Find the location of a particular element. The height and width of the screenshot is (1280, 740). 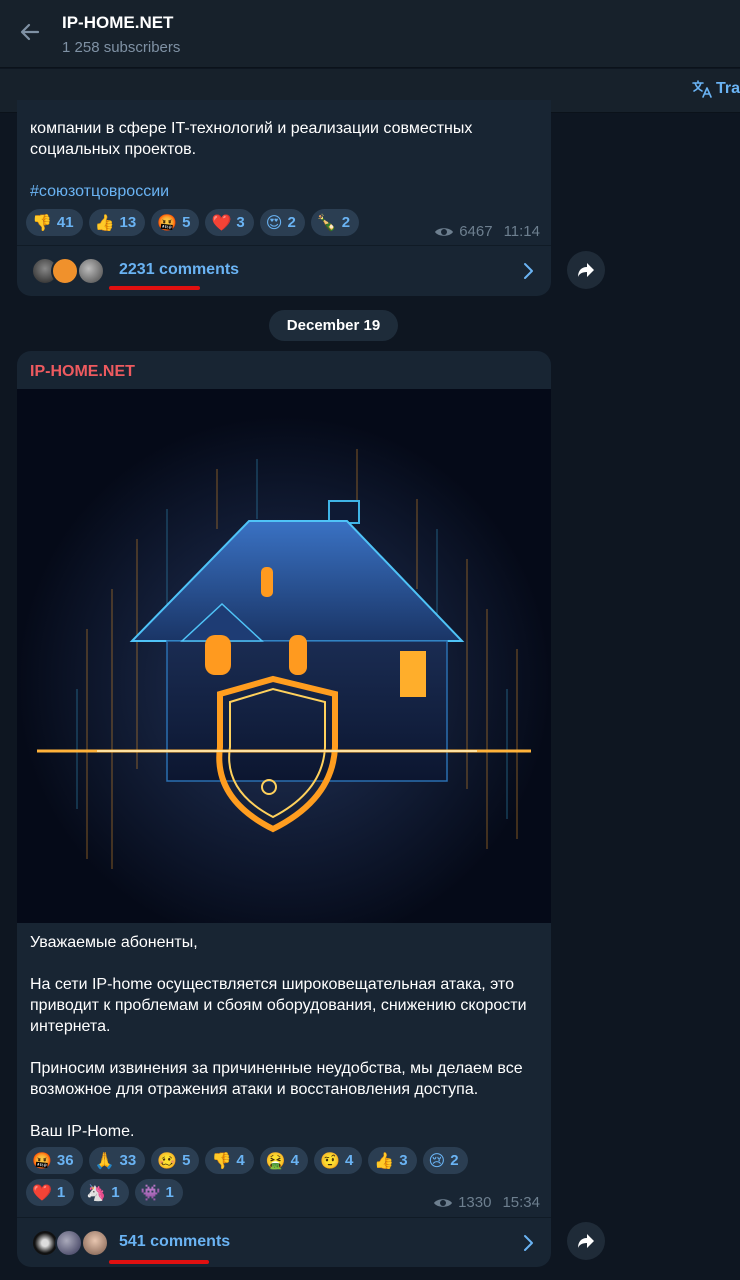

reaction-pill: 🥴 5 is located at coordinates (175, 1160).